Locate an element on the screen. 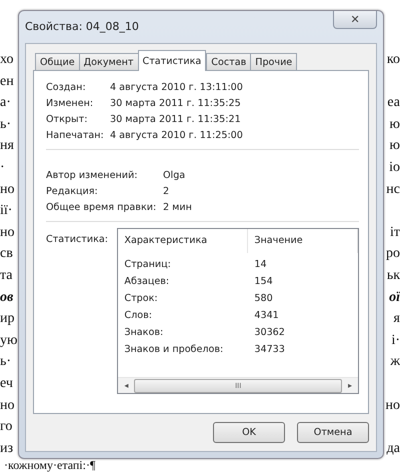 This screenshot has height=474, width=400. document-text: хо is located at coordinates (7, 60).